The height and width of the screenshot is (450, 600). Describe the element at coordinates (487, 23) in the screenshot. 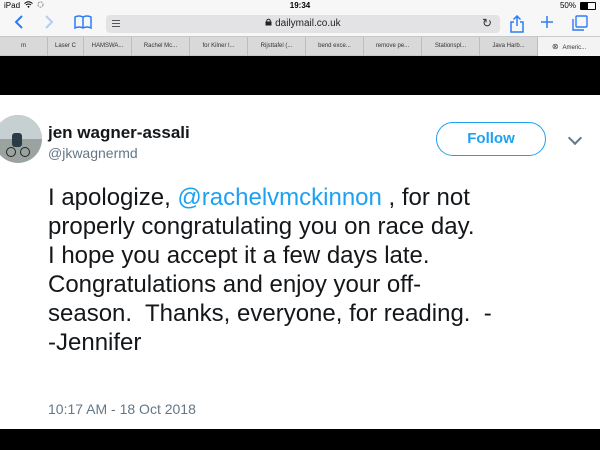

I see `reload-icon: ↻` at that location.